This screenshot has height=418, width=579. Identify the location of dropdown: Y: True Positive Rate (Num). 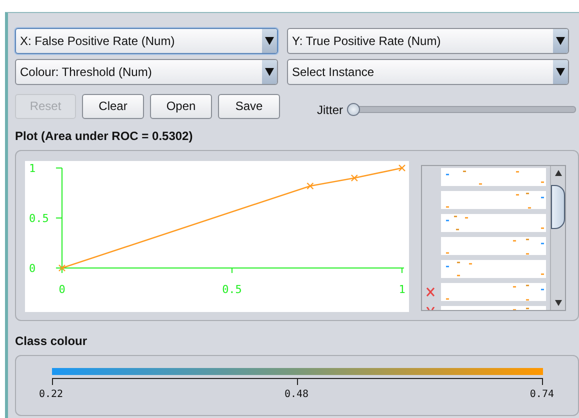
(428, 41).